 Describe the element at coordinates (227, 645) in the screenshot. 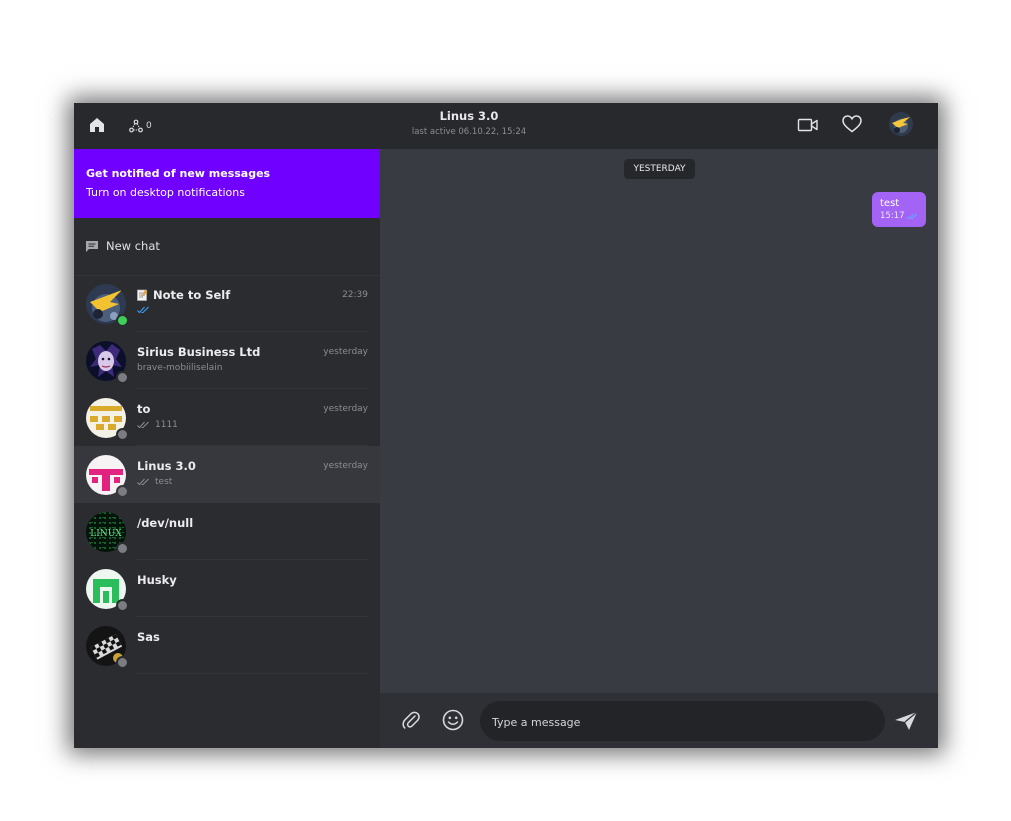

I see `chat-item-sas: Sas` at that location.